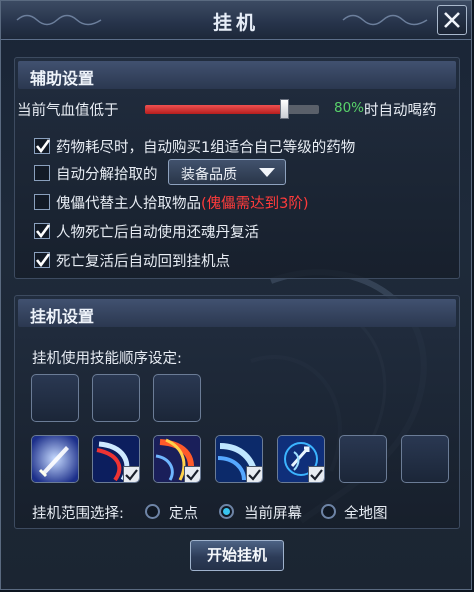  Describe the element at coordinates (284, 109) in the screenshot. I see `hp-slider-handle` at that location.